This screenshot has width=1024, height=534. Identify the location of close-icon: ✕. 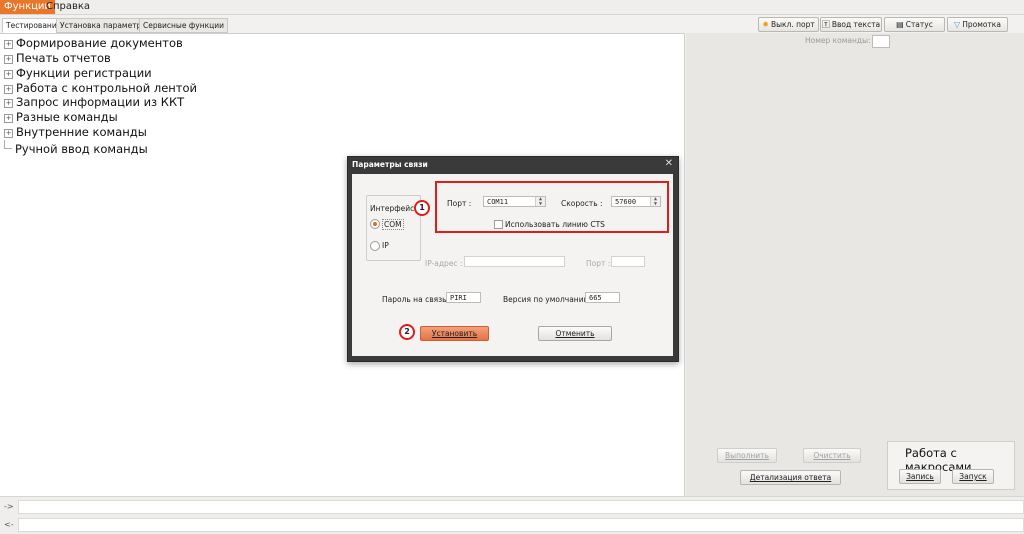
(669, 163).